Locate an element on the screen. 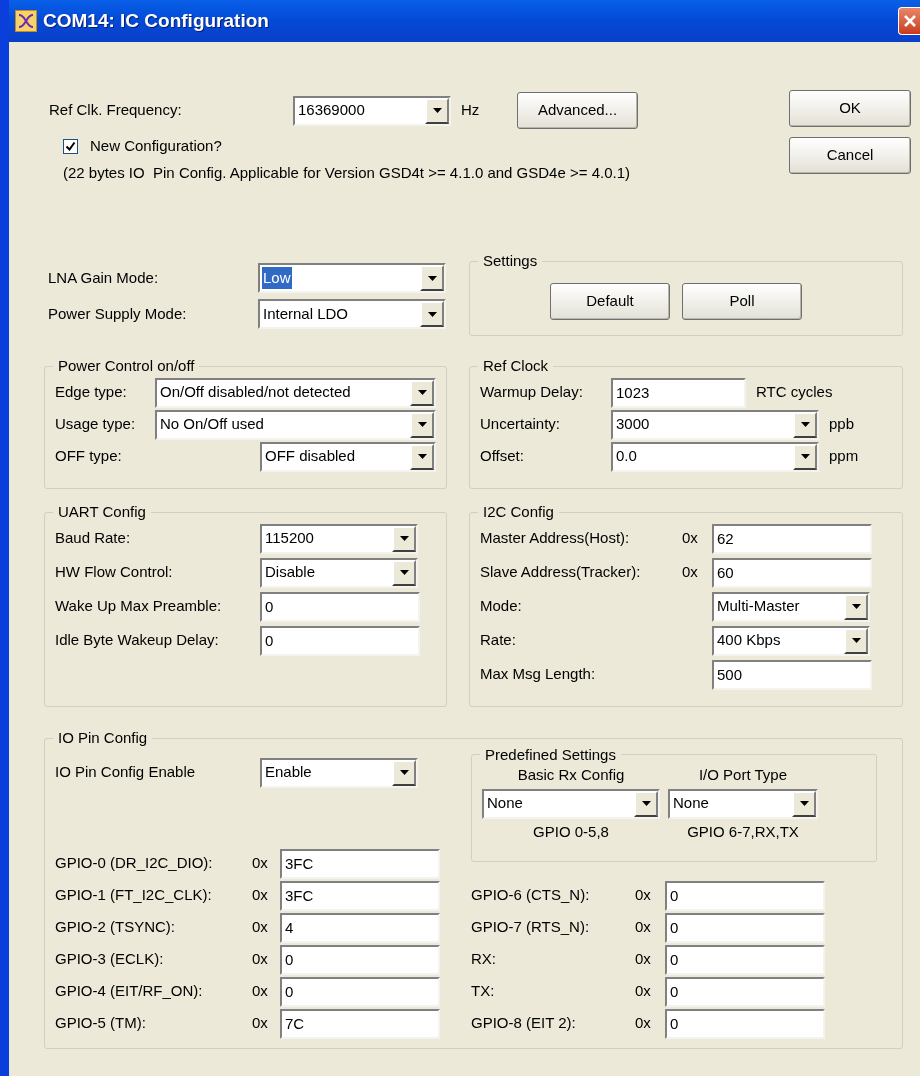  close-button is located at coordinates (909, 21).